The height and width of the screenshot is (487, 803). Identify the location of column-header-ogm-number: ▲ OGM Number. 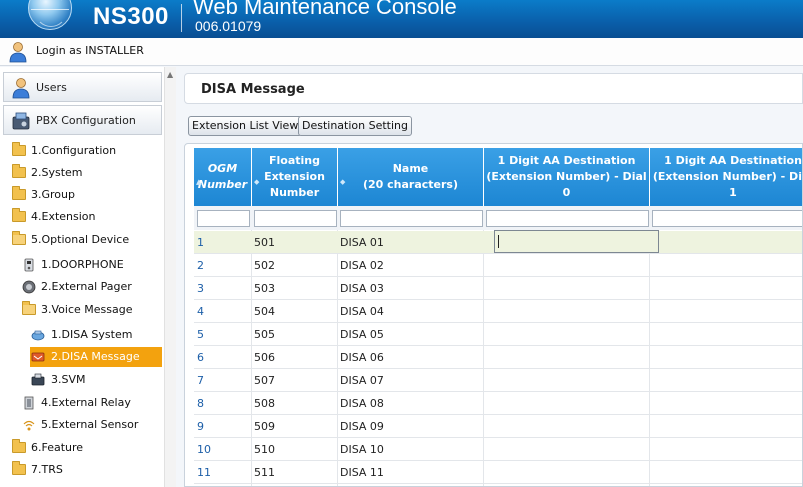
(223, 177).